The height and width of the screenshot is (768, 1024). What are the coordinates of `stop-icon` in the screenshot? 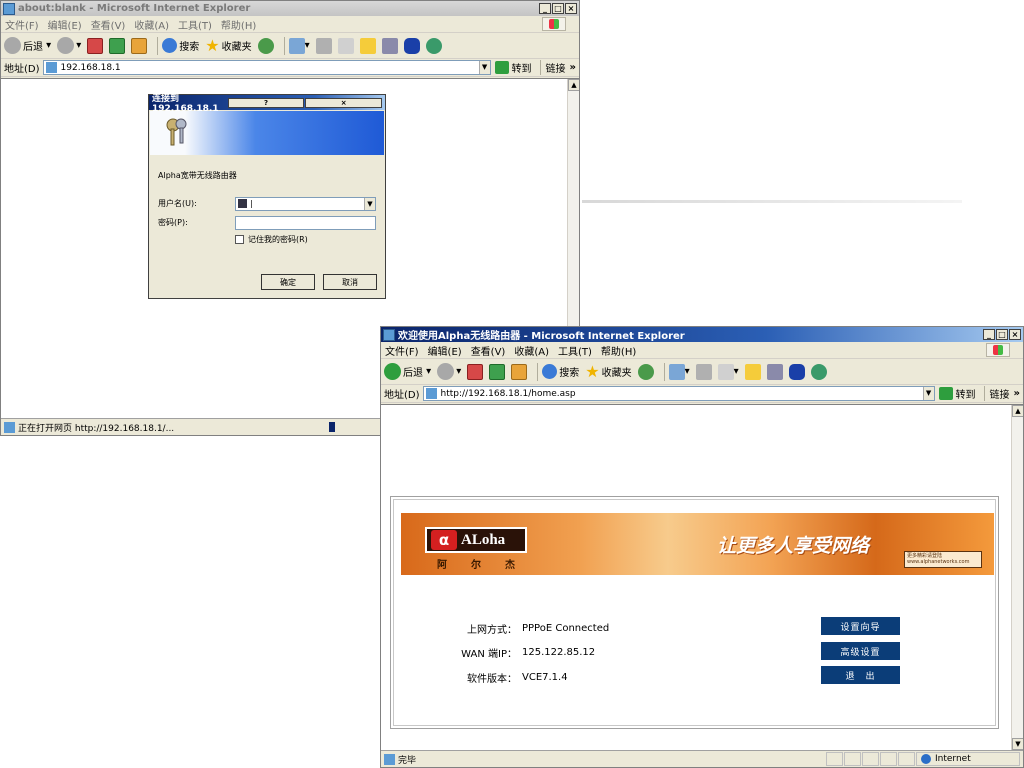 It's located at (475, 371).